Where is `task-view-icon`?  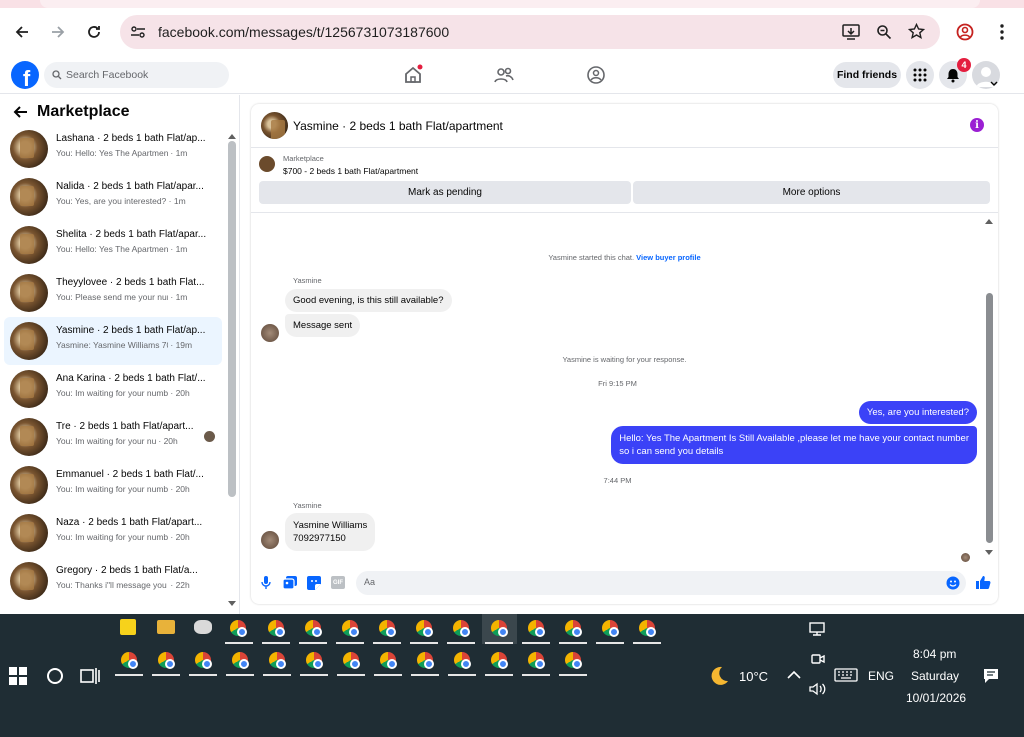 task-view-icon is located at coordinates (90, 676).